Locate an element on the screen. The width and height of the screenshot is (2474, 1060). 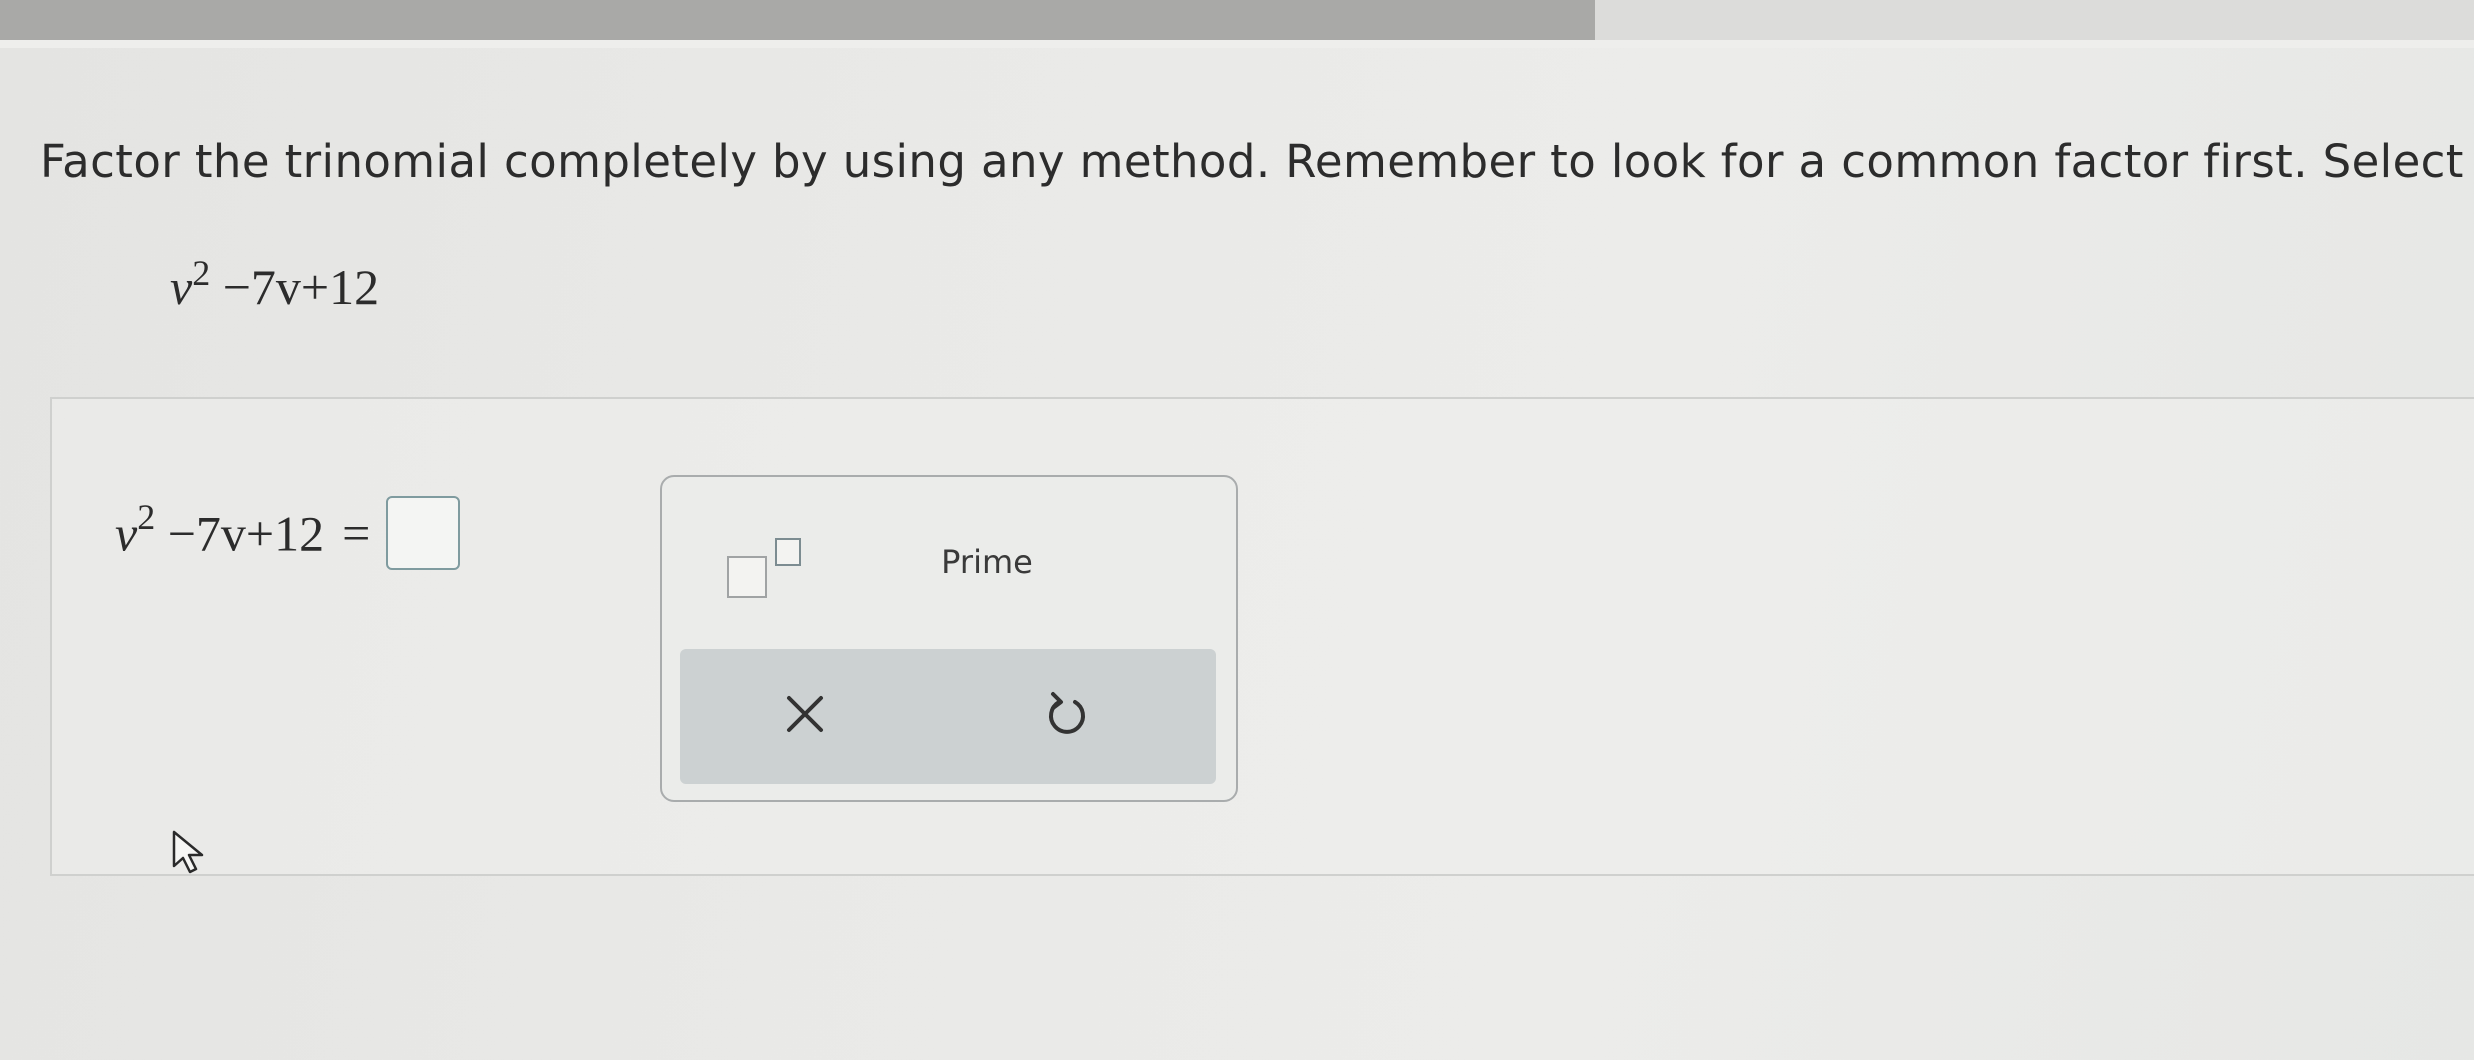
answer-rest: −7v+12 is located at coordinates (246, 533).